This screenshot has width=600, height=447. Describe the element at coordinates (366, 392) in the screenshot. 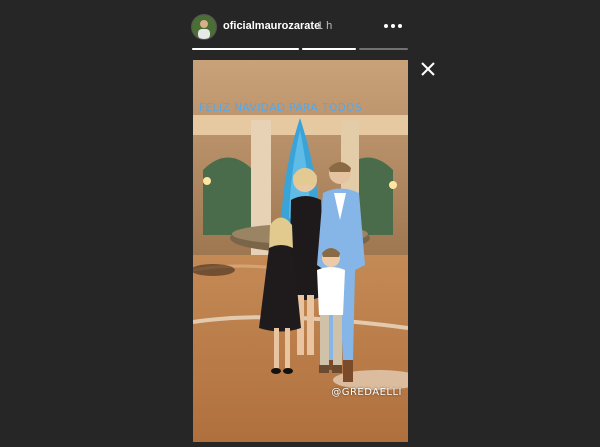

I see `mention-sticker: @GREDAELLI` at that location.